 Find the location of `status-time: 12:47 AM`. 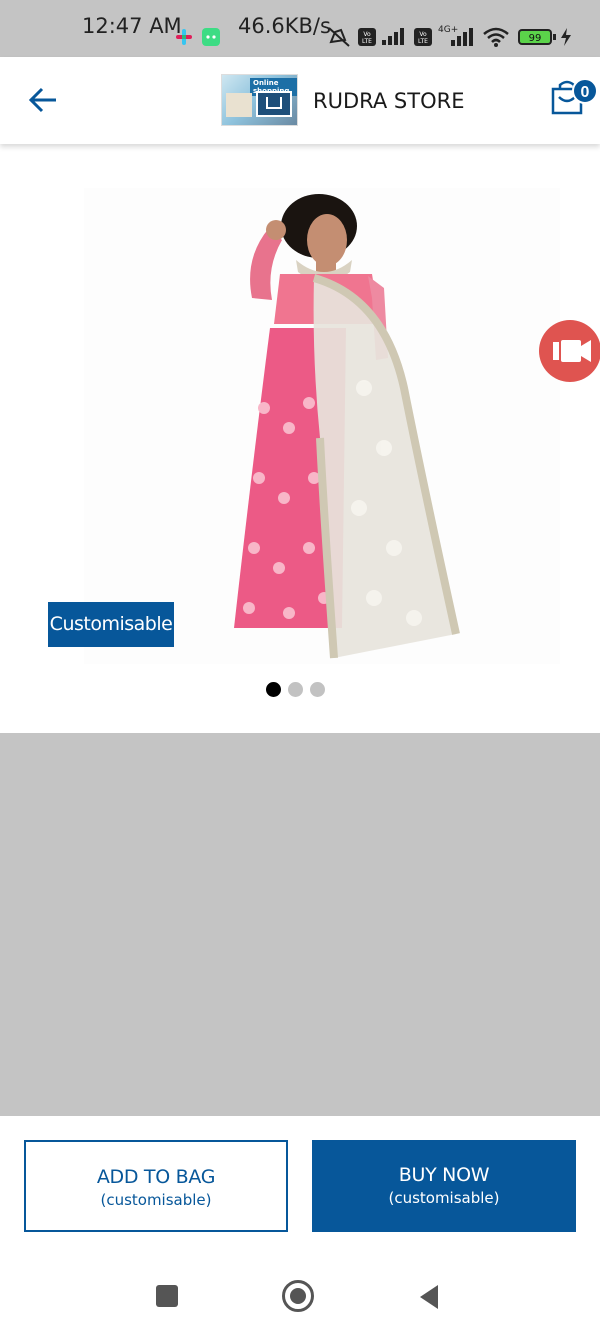

status-time: 12:47 AM is located at coordinates (132, 26).